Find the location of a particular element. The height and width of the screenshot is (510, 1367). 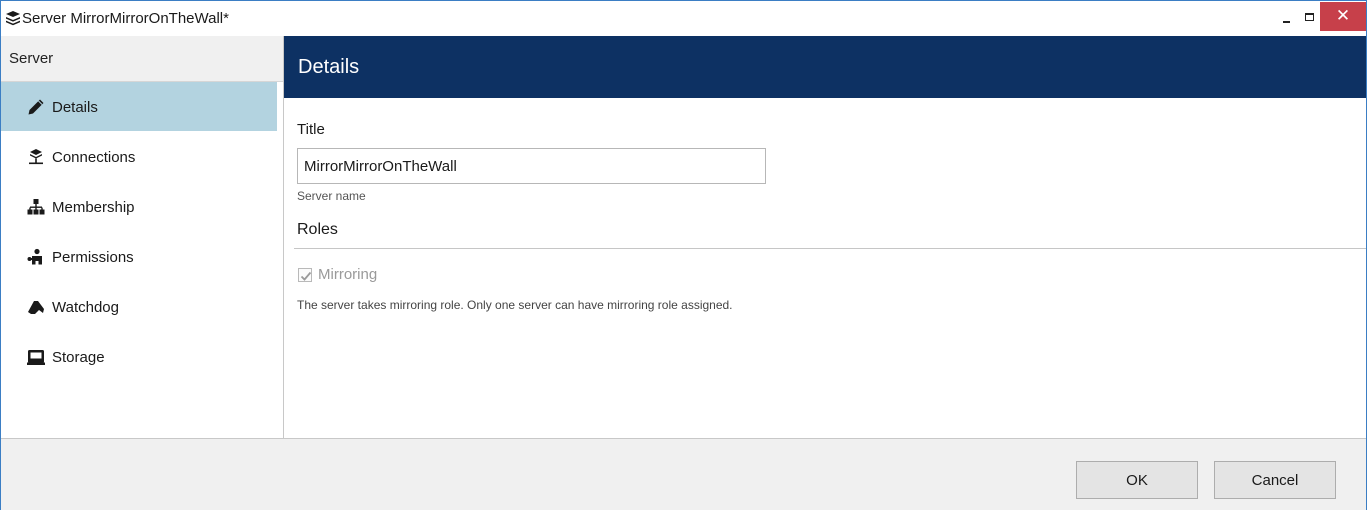

ok-button: OK is located at coordinates (1137, 480).